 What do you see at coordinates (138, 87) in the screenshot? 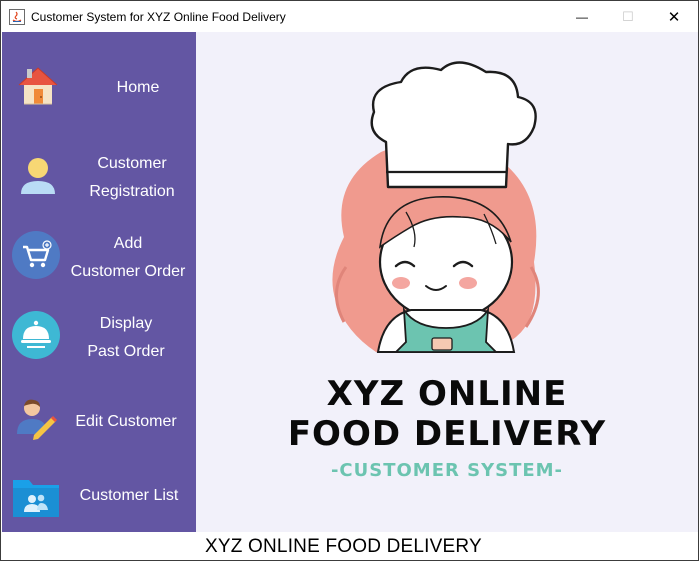
I see `sidebar-item-label: Home` at bounding box center [138, 87].